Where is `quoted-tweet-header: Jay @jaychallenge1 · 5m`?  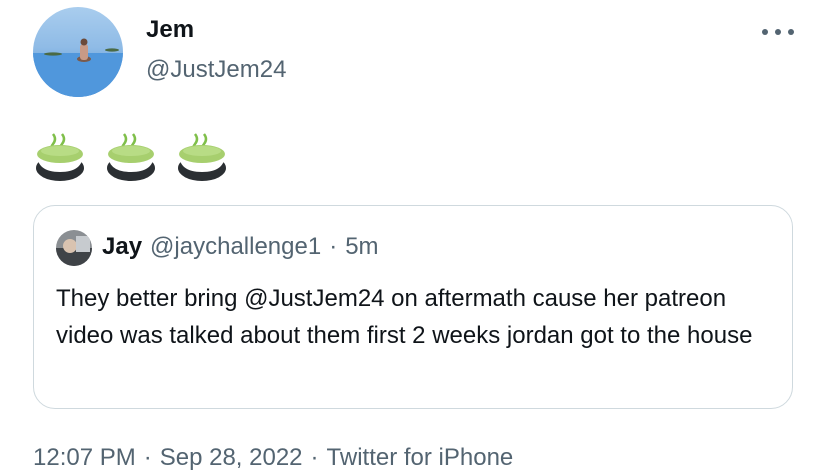 quoted-tweet-header: Jay @jaychallenge1 · 5m is located at coordinates (240, 247).